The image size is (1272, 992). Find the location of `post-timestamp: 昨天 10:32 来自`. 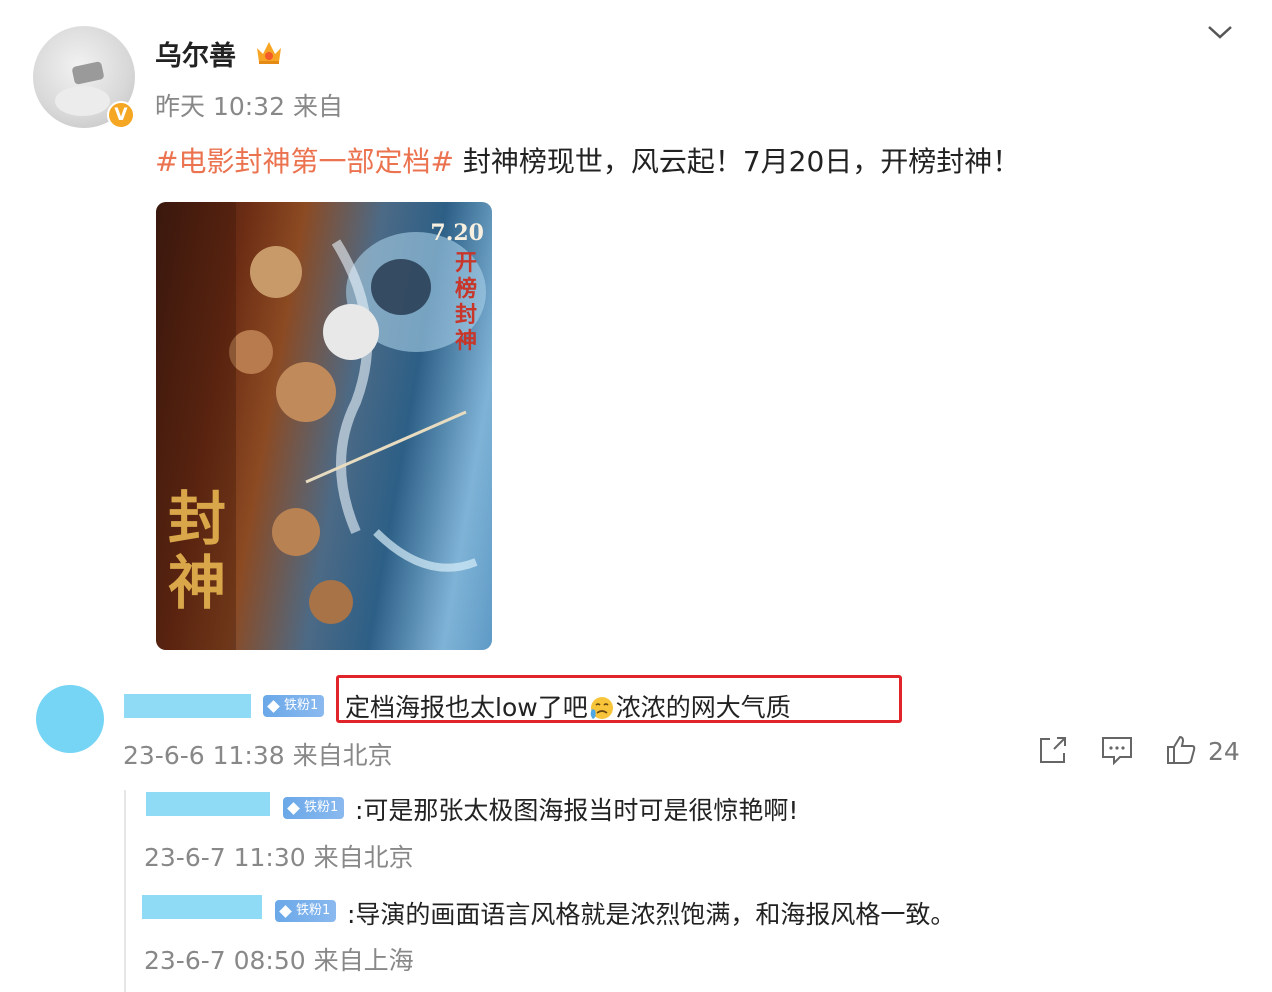

post-timestamp: 昨天 10:32 来自 is located at coordinates (249, 106).